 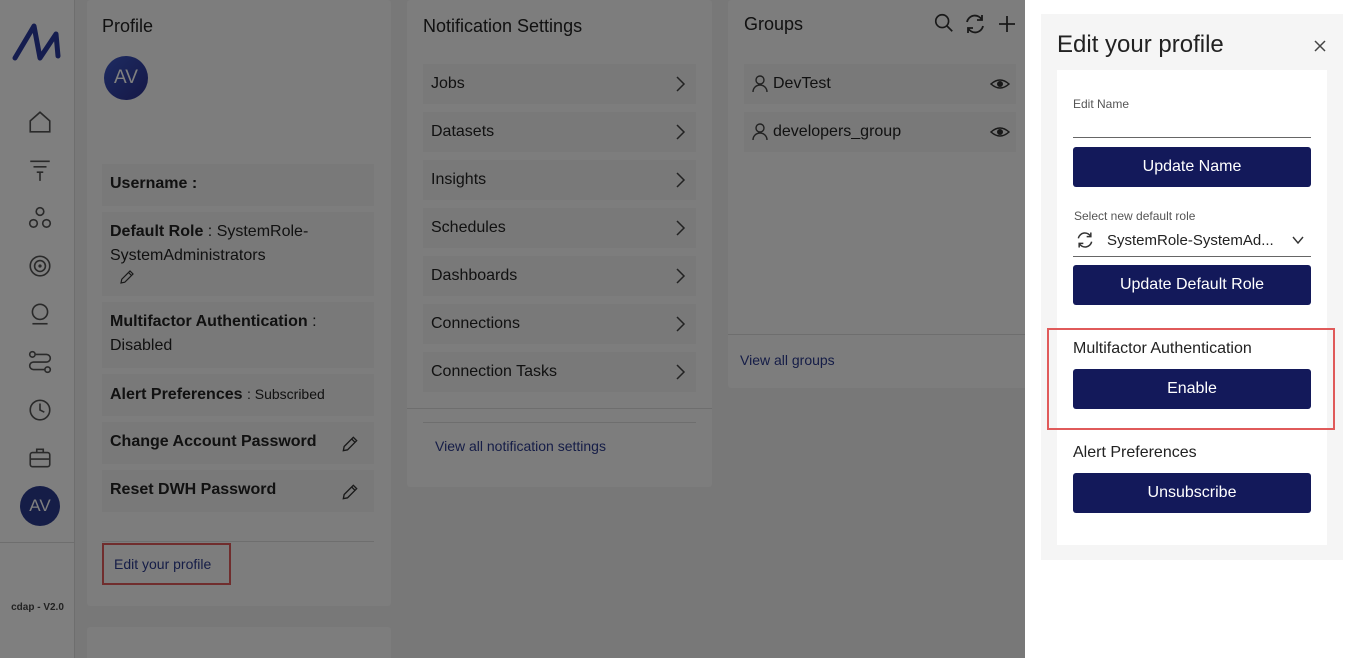 What do you see at coordinates (1192, 124) in the screenshot?
I see `edit-name-input` at bounding box center [1192, 124].